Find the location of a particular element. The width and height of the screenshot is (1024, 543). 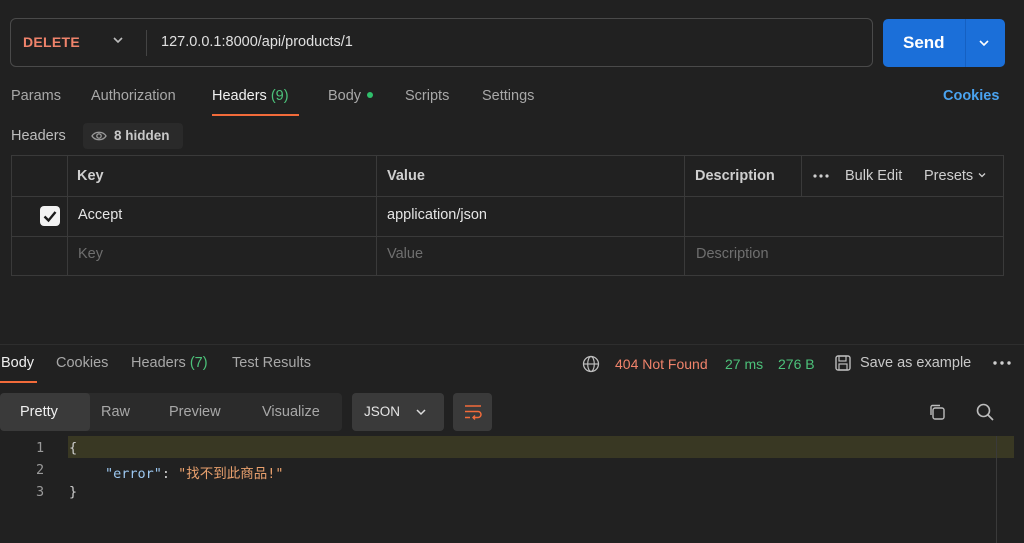

json-colon: : is located at coordinates (170, 474).